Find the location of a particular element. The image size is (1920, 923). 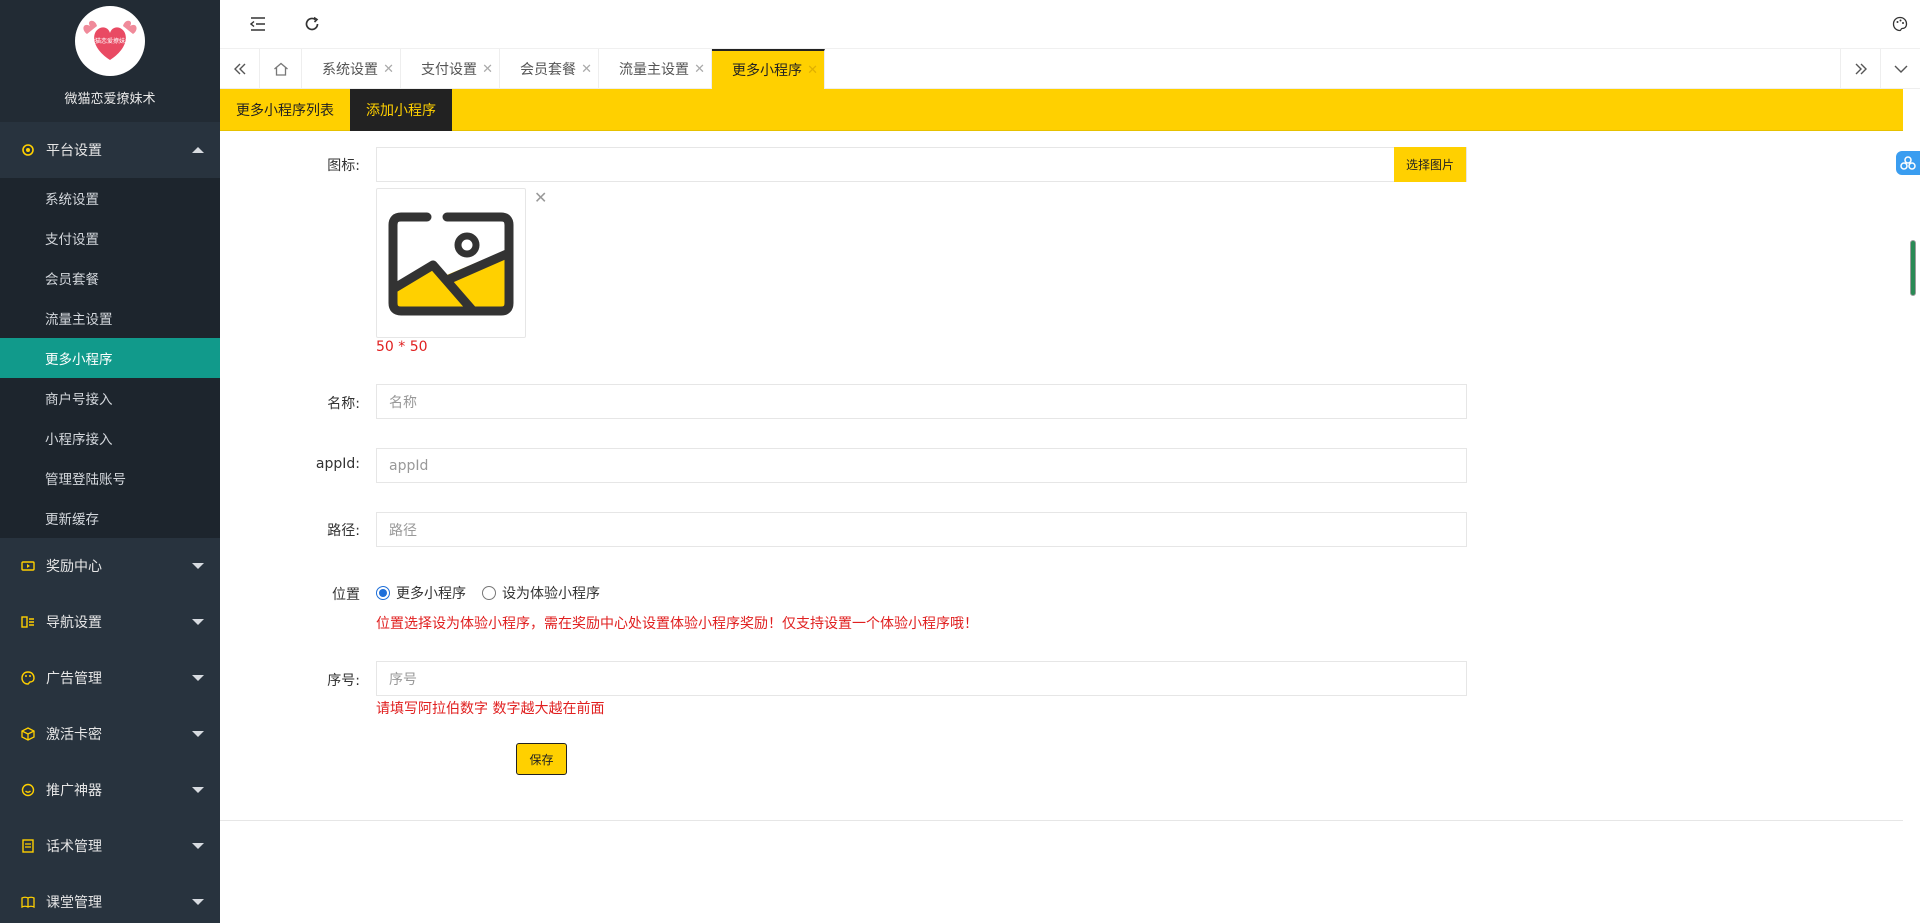

appid-input: appId is located at coordinates (921, 465).